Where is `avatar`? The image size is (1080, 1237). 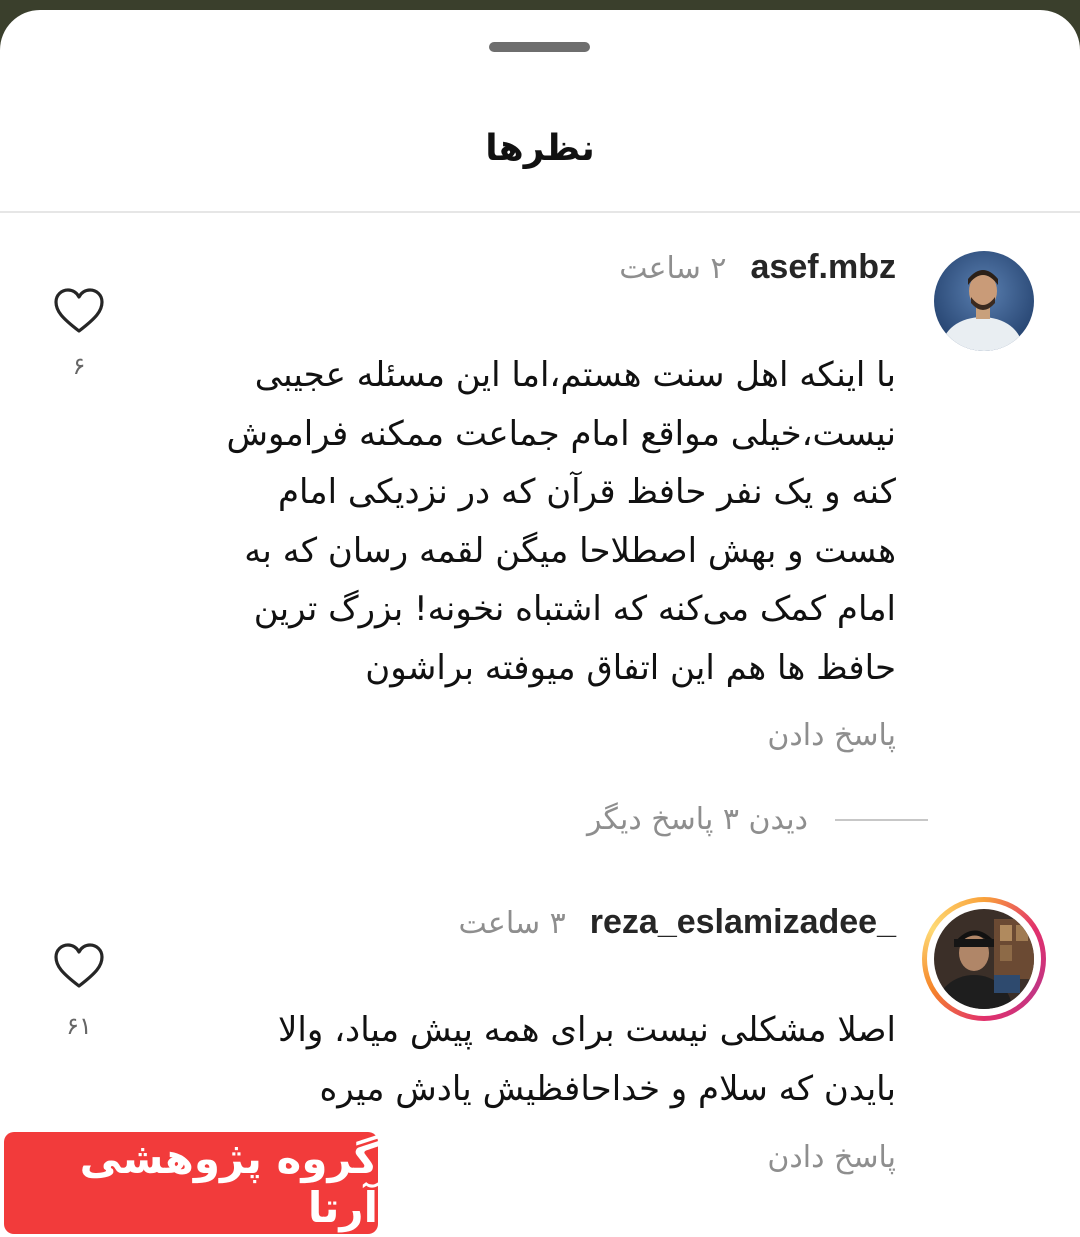 avatar is located at coordinates (984, 301).